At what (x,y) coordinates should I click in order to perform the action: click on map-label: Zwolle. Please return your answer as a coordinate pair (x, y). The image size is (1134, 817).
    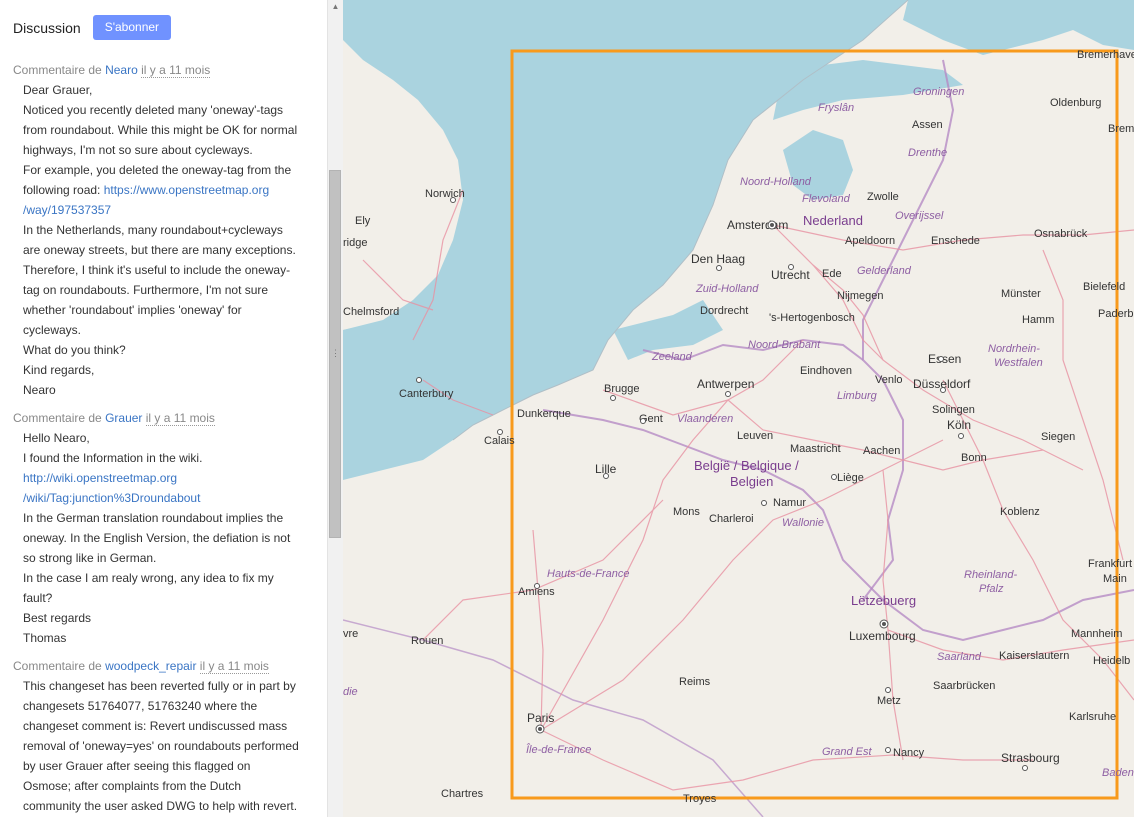
    Looking at the image, I should click on (883, 197).